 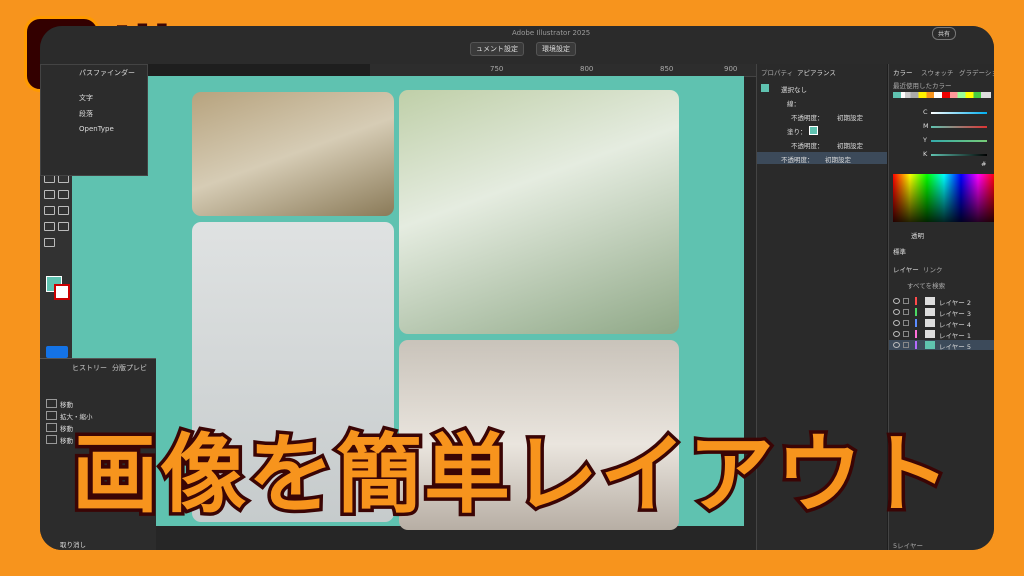 What do you see at coordinates (777, 72) in the screenshot?
I see `tab-properties: プロパティ` at bounding box center [777, 72].